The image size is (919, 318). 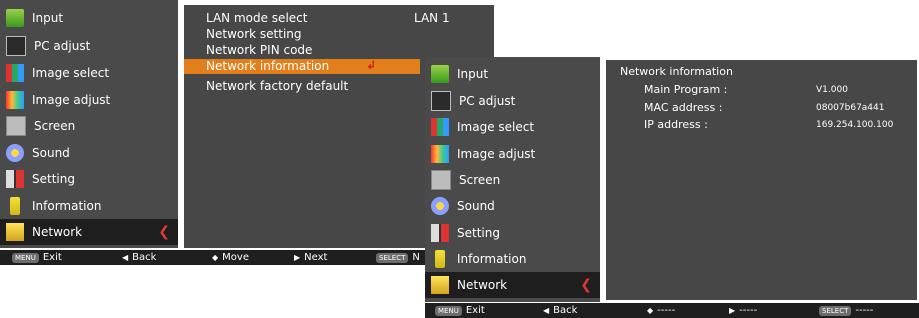 I want to click on mac-address-label: MAC address :, so click(x=683, y=107).